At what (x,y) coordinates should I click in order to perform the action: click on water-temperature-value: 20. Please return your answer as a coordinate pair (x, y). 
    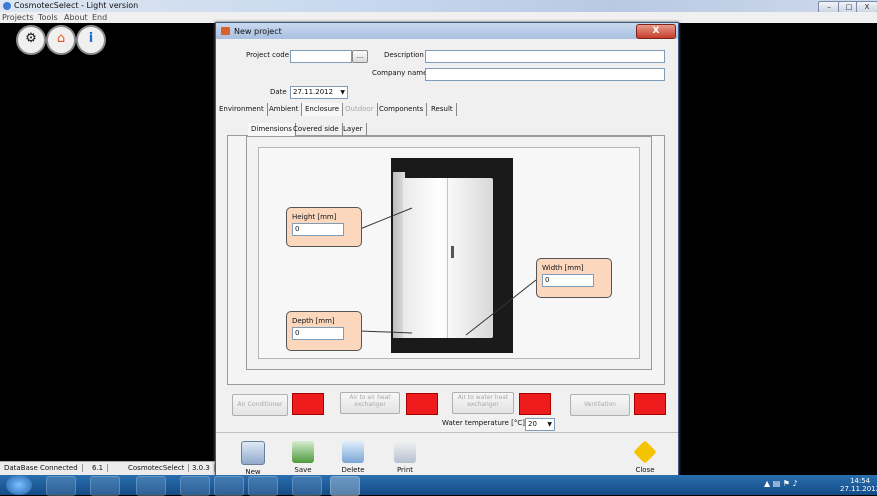
    Looking at the image, I should click on (532, 424).